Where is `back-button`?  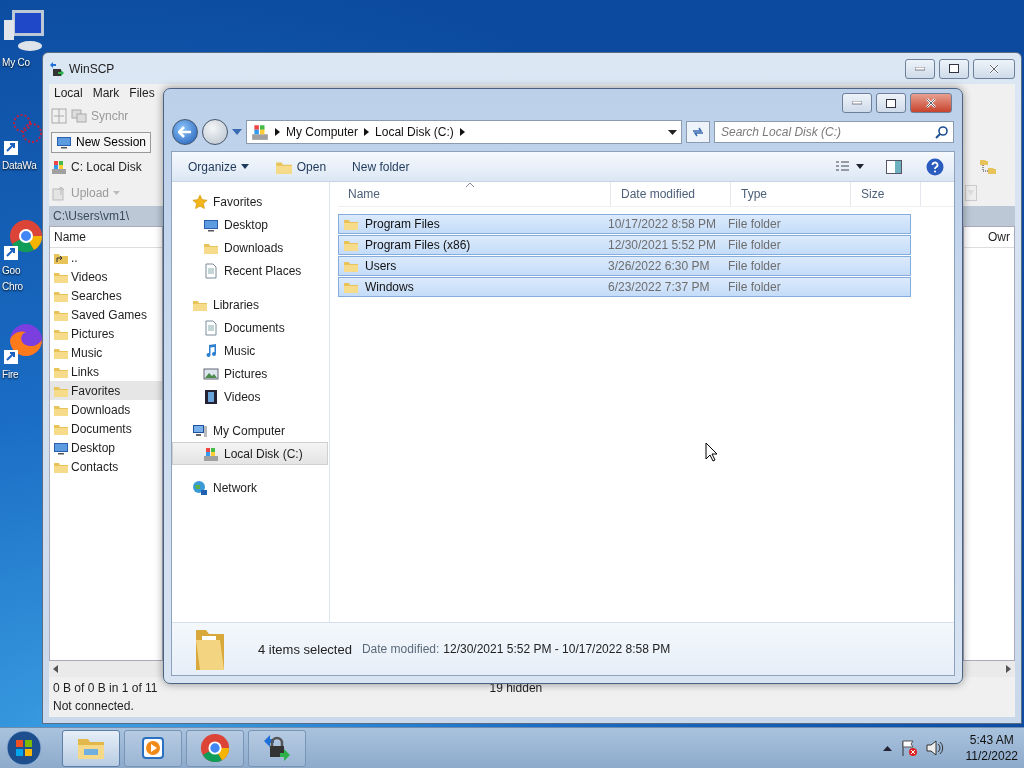 back-button is located at coordinates (185, 132).